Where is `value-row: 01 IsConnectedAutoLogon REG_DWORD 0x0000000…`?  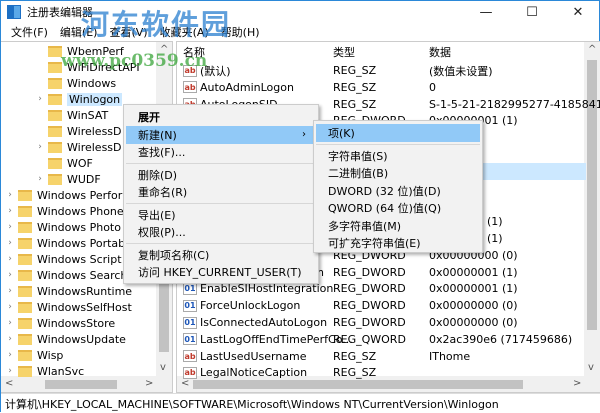 value-row: 01 IsConnectedAutoLogon REG_DWORD 0x0000000… is located at coordinates (381, 322).